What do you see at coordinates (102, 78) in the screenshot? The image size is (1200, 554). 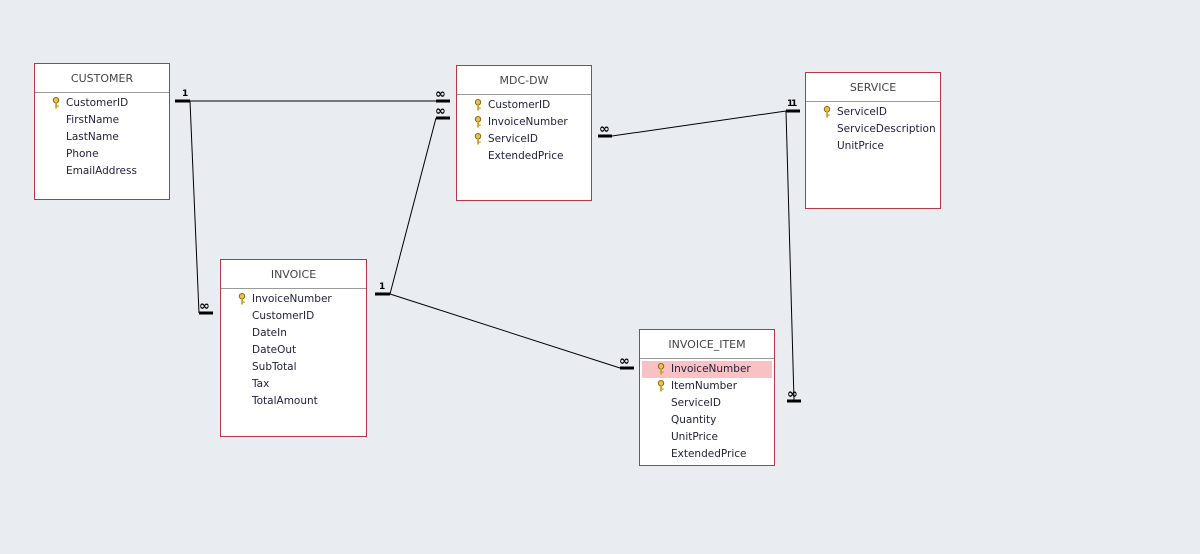 I see `table-title: CUSTOMER` at bounding box center [102, 78].